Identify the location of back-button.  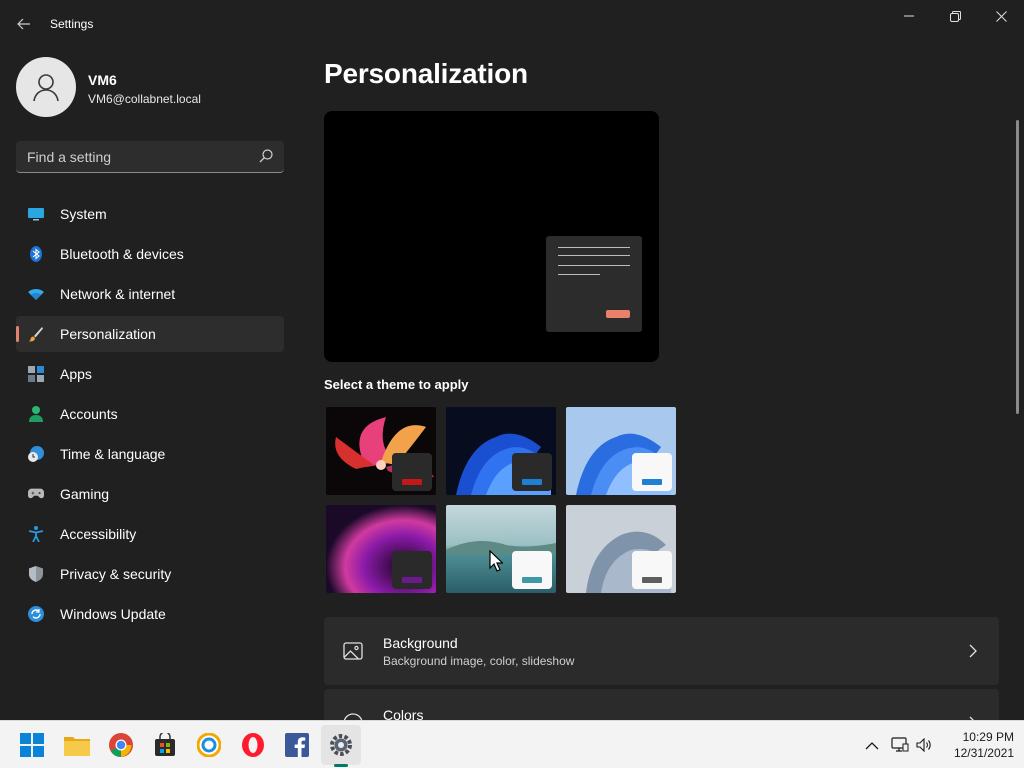
(24, 24).